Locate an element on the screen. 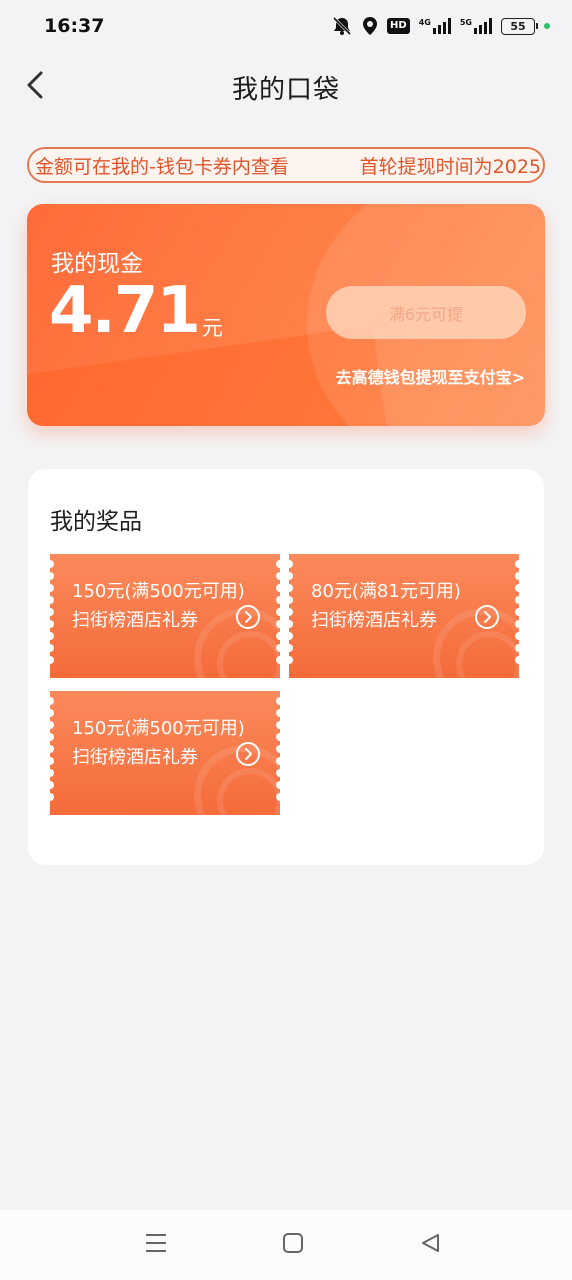 The height and width of the screenshot is (1280, 572). prizes-title: 我的奖品 is located at coordinates (96, 522).